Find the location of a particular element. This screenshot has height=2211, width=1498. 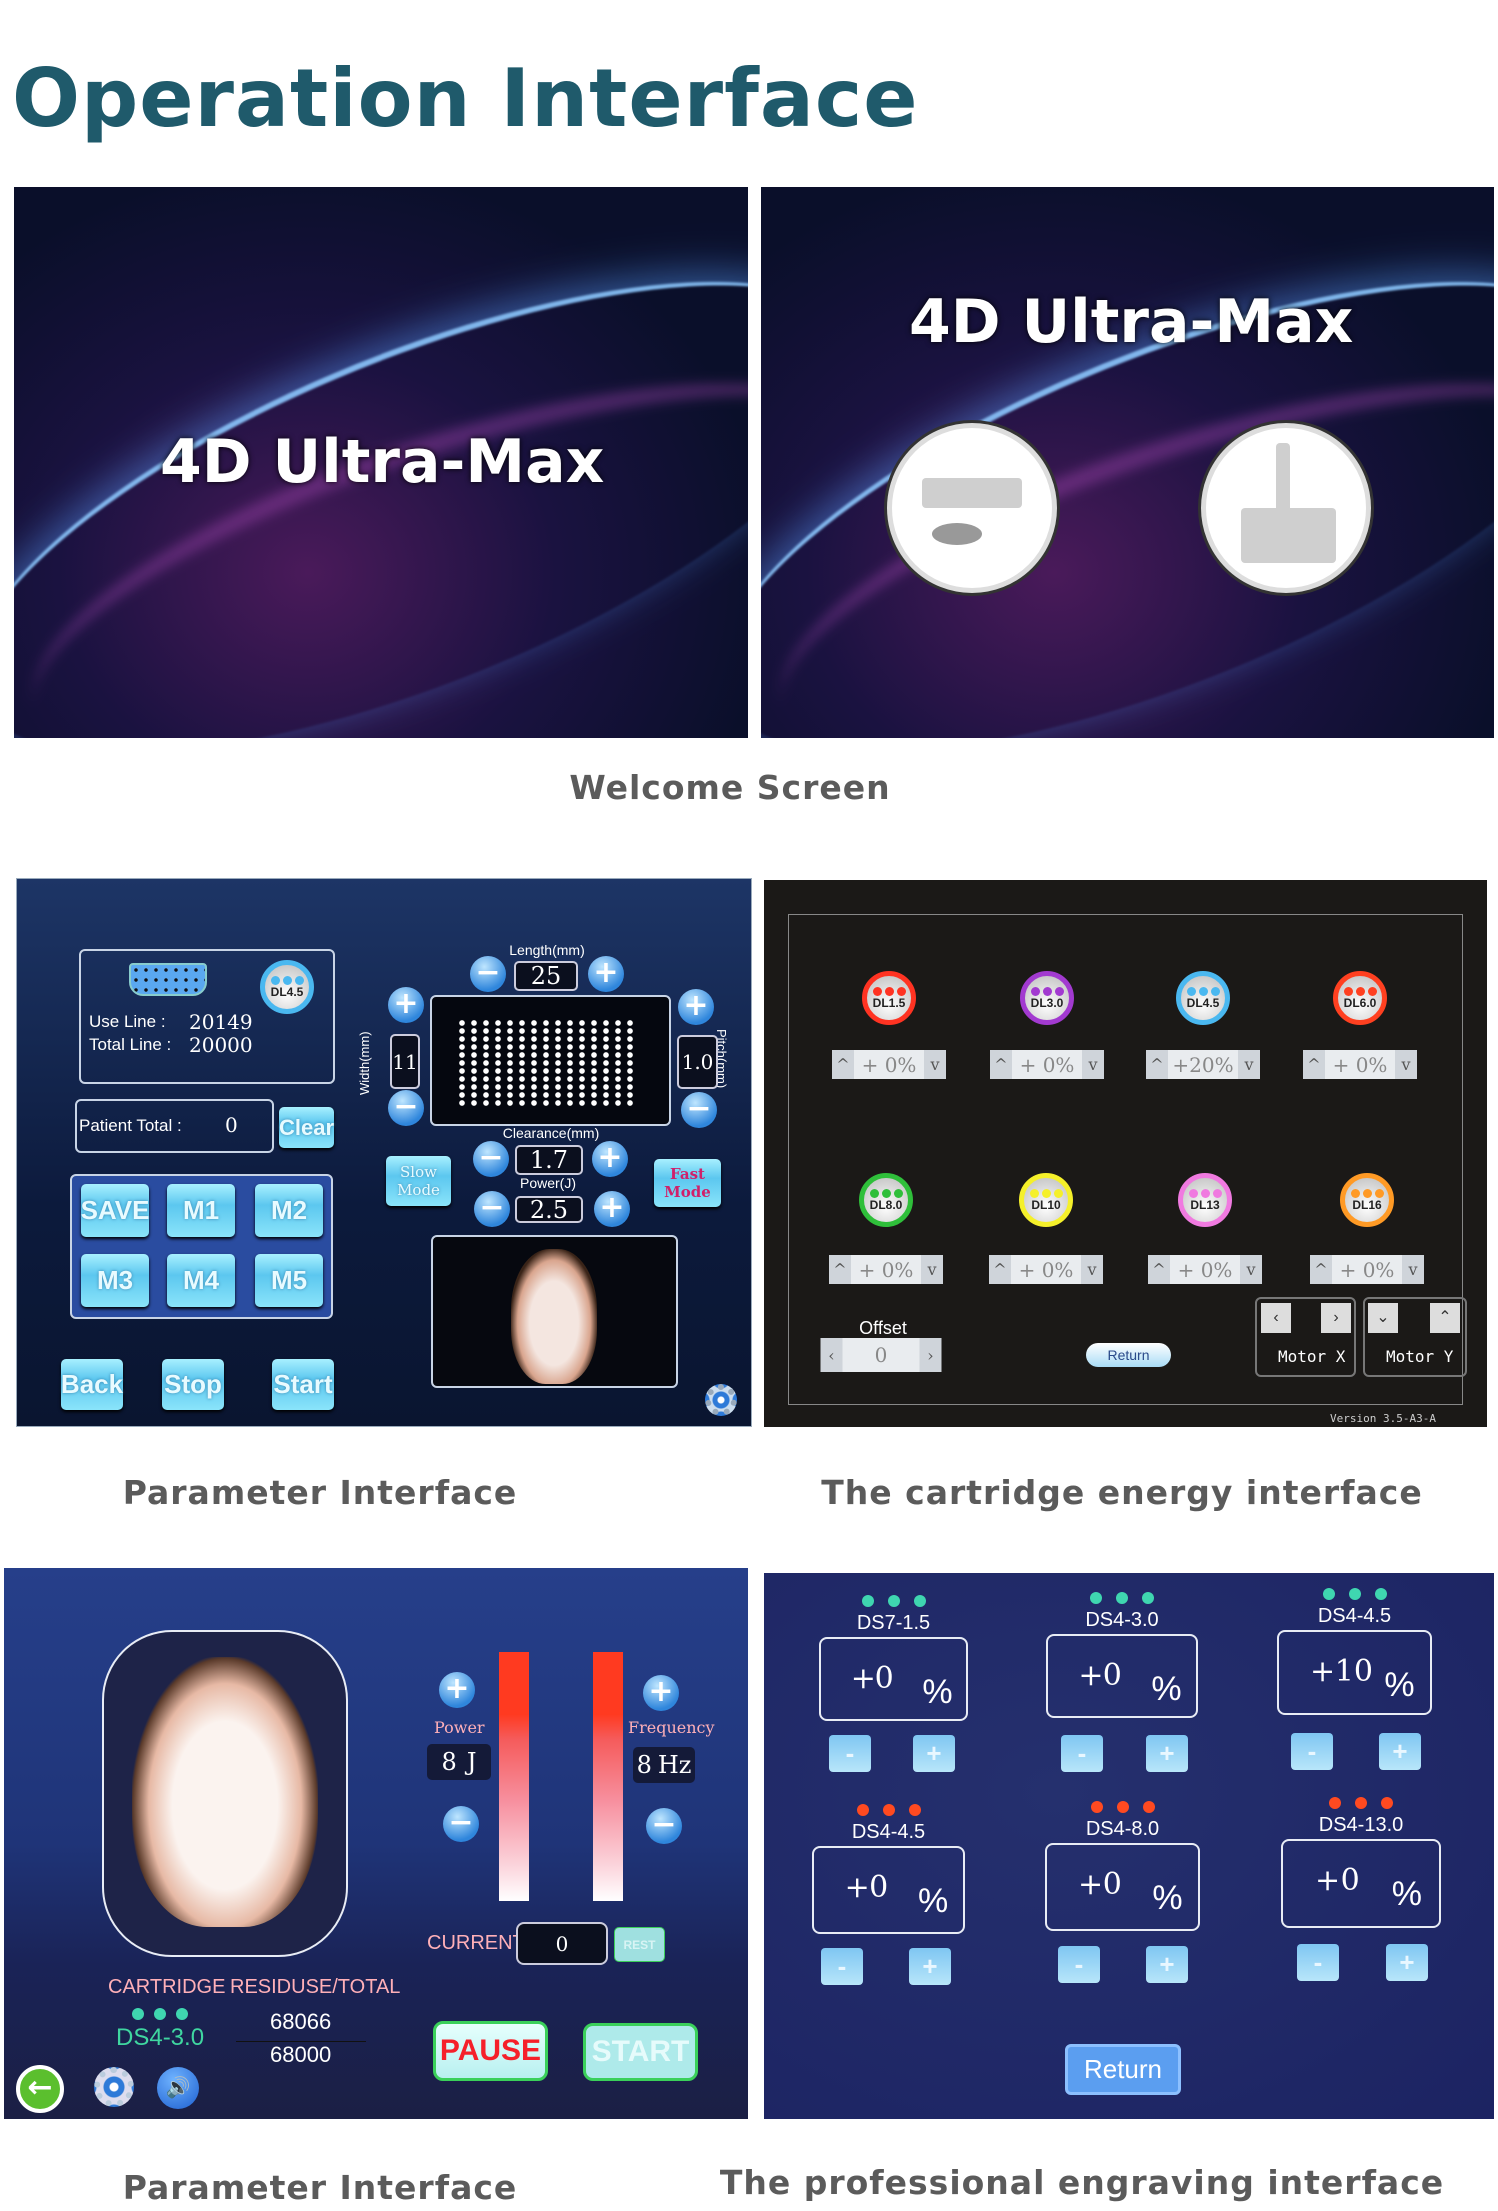

clearance-minus-button: − is located at coordinates (491, 1159).